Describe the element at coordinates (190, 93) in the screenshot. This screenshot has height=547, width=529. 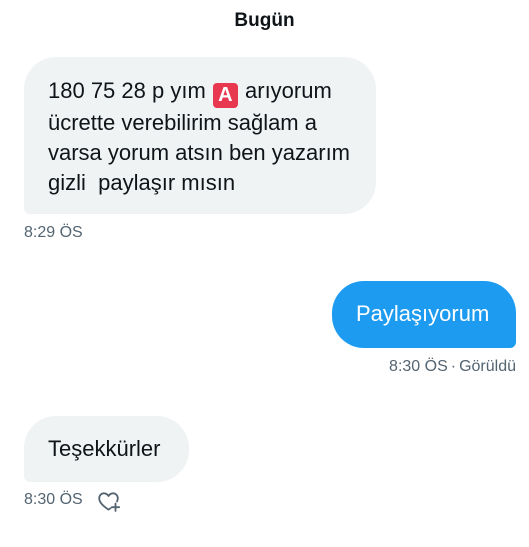
I see `message-line: 180 75 28 p yım A arıyorum` at that location.